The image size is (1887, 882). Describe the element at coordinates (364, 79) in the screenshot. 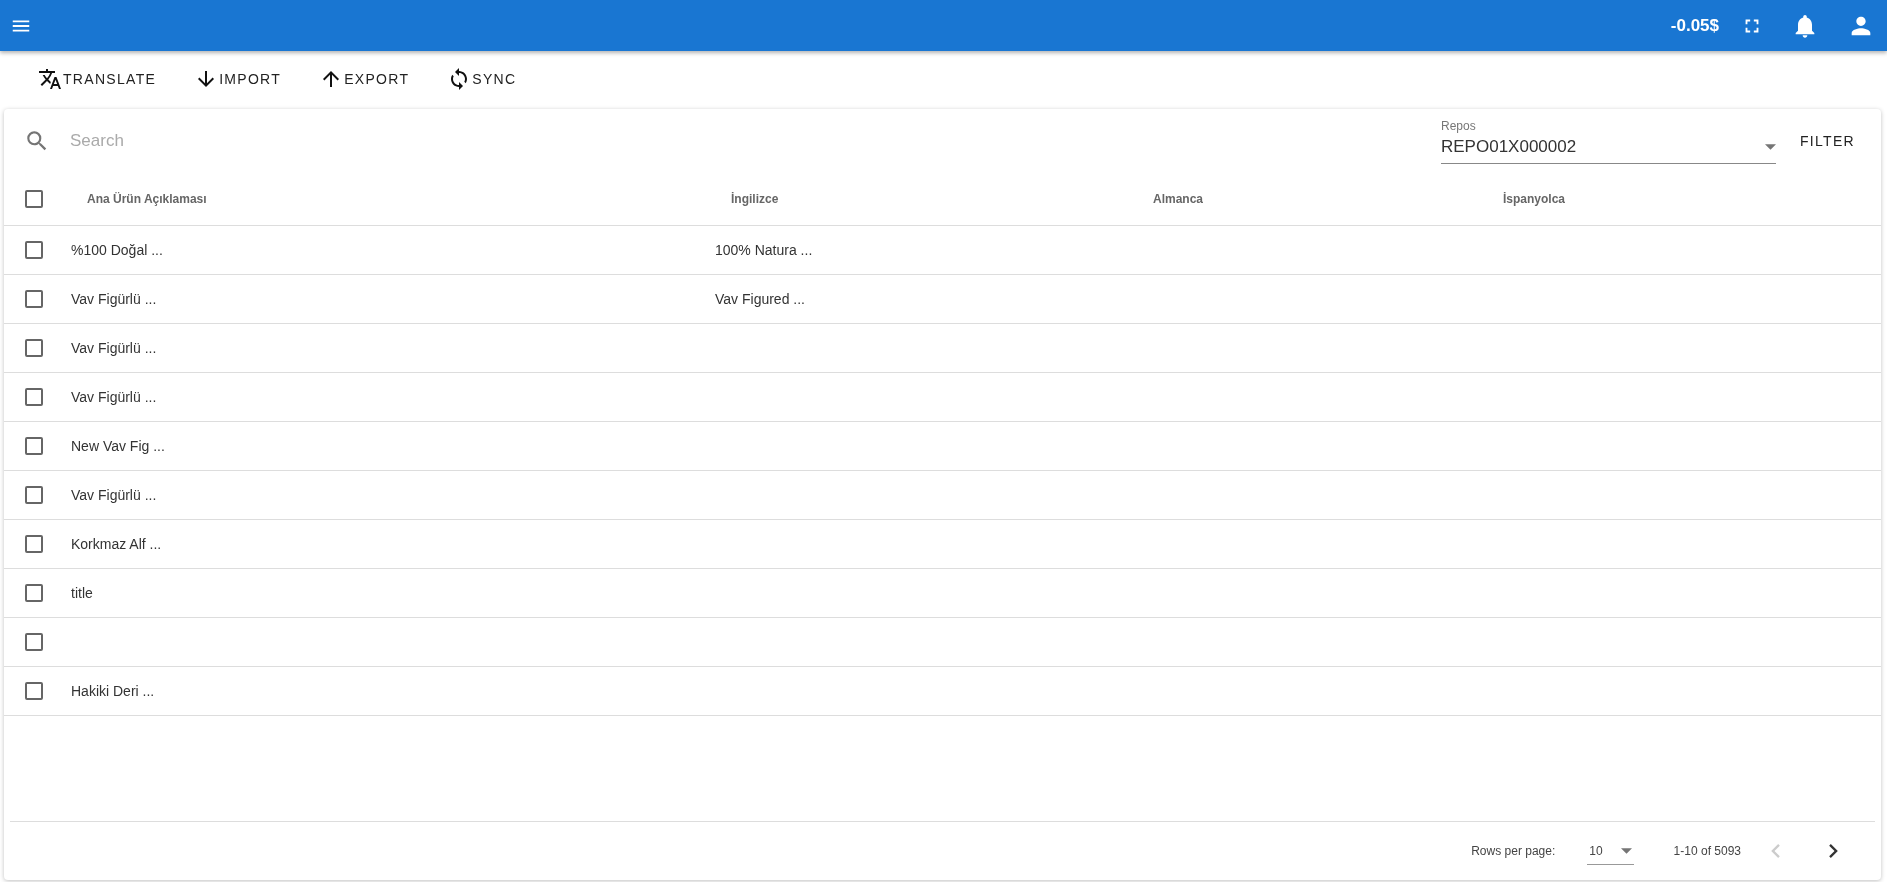

I see `toolbar-button: EXPORT` at that location.